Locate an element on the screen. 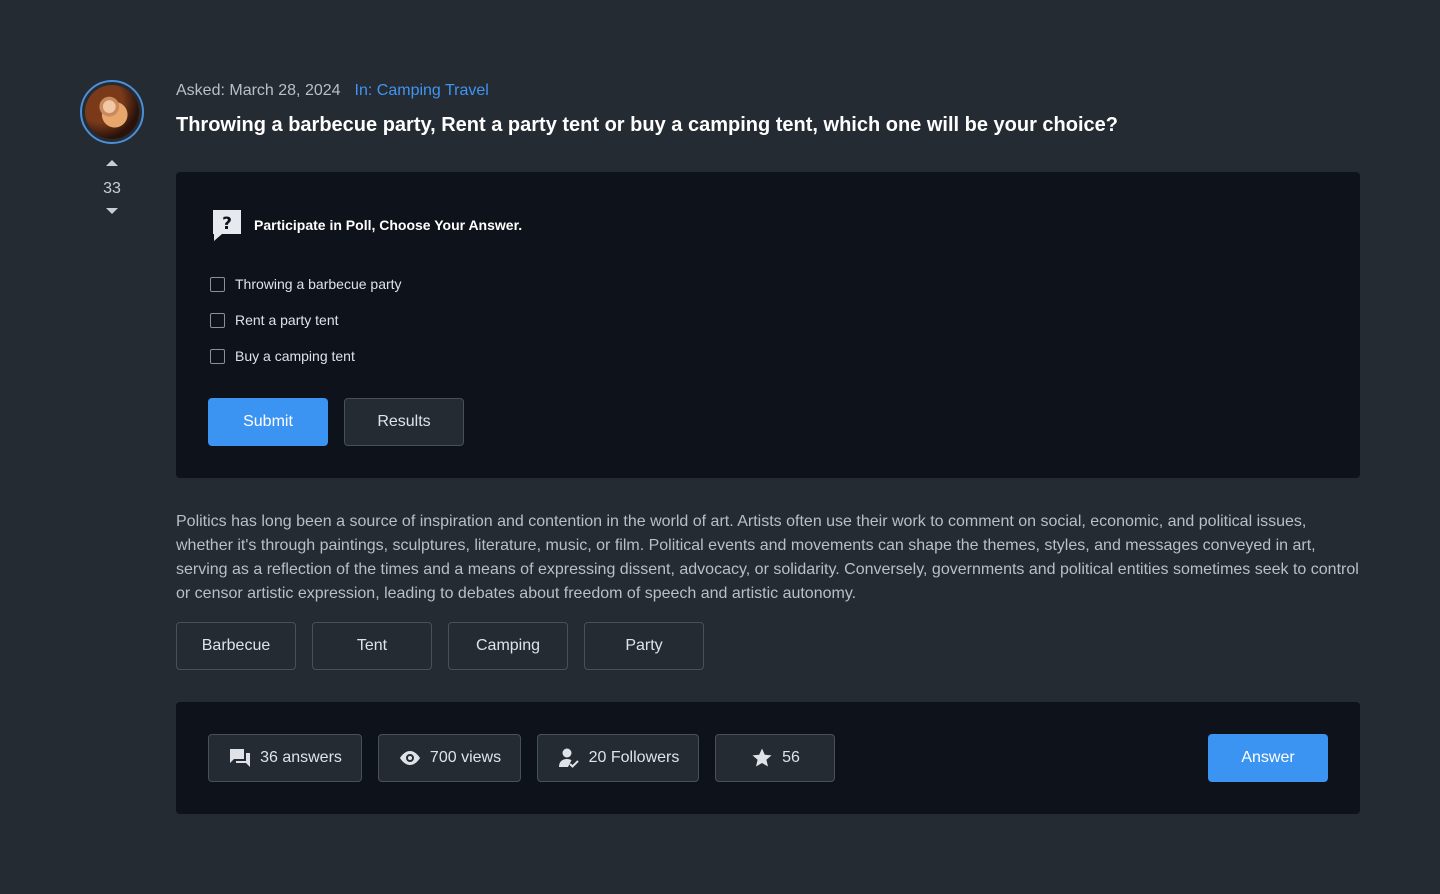  poll-option: Rent a party tent is located at coordinates (274, 320).